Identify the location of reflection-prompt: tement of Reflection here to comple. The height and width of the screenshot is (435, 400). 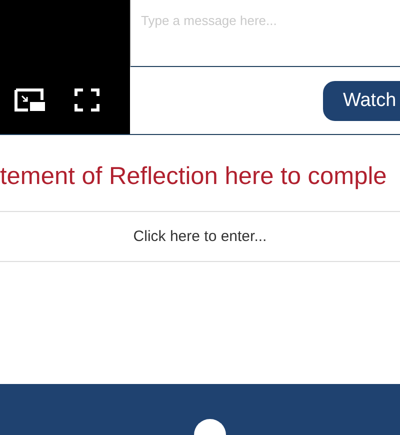
(193, 177).